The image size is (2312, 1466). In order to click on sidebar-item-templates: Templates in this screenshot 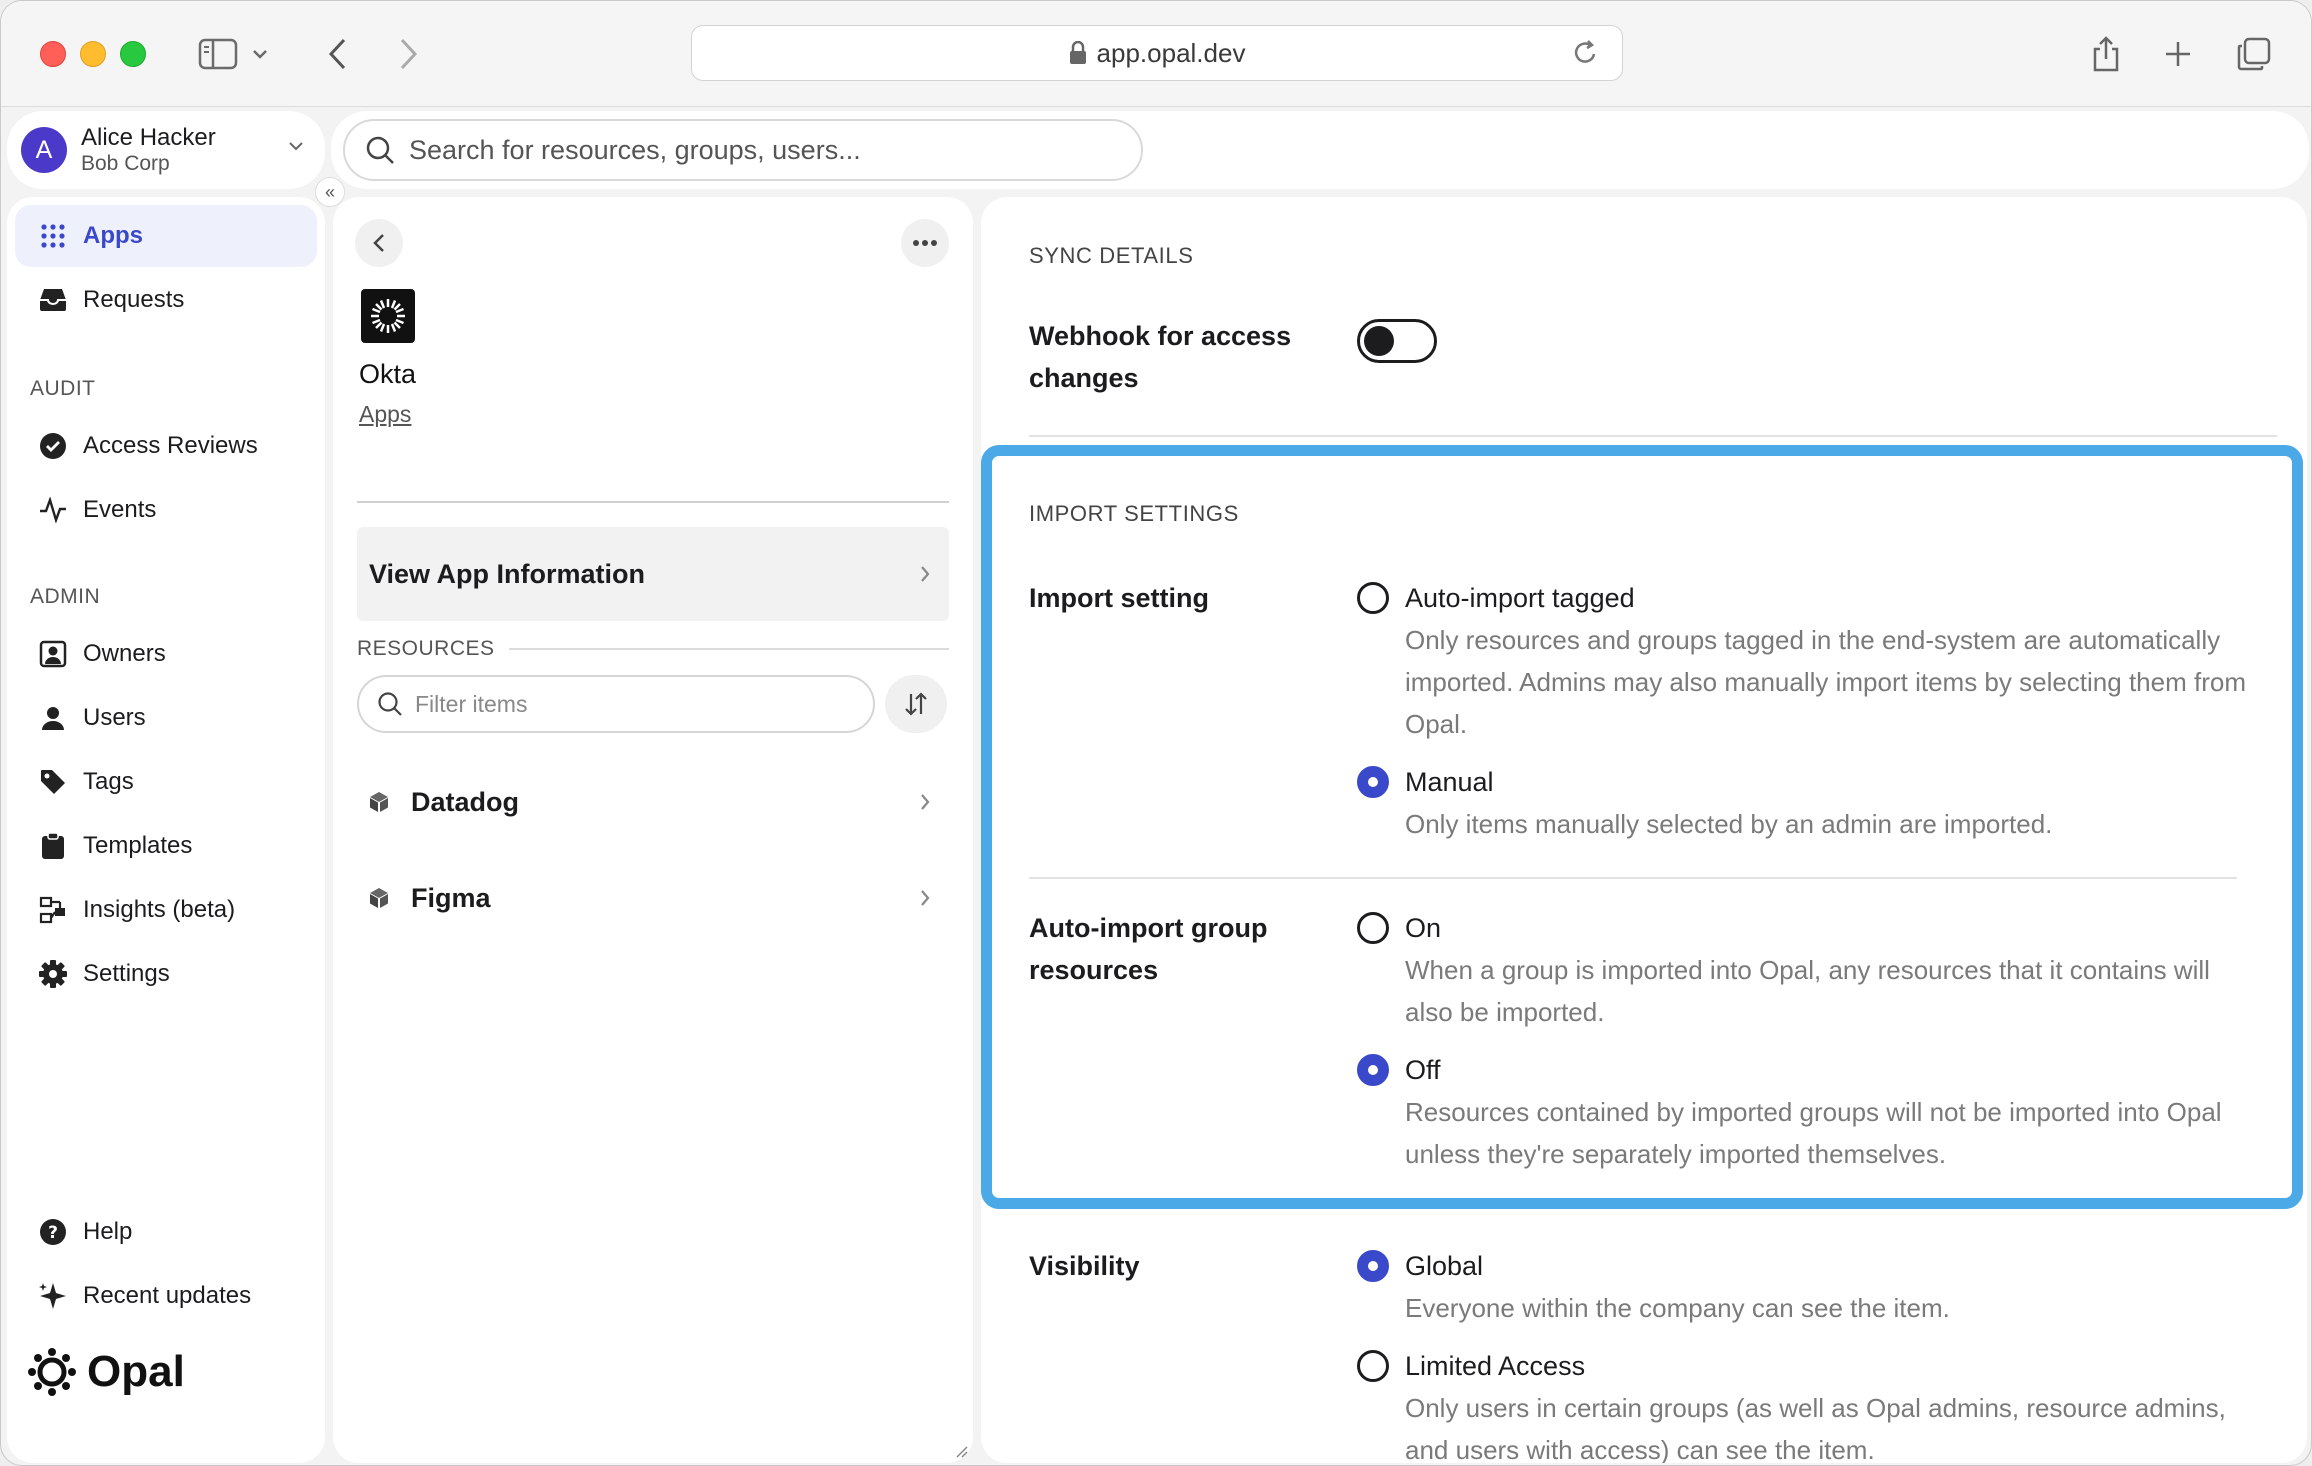, I will do `click(166, 846)`.